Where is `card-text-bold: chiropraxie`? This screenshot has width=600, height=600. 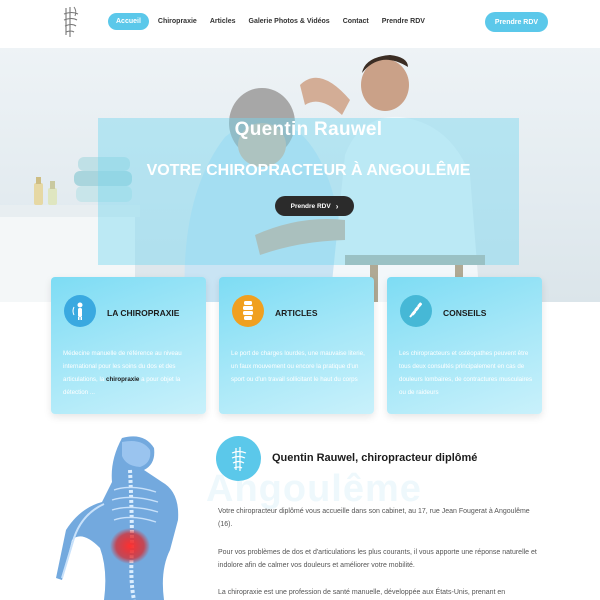 card-text-bold: chiropraxie is located at coordinates (123, 379).